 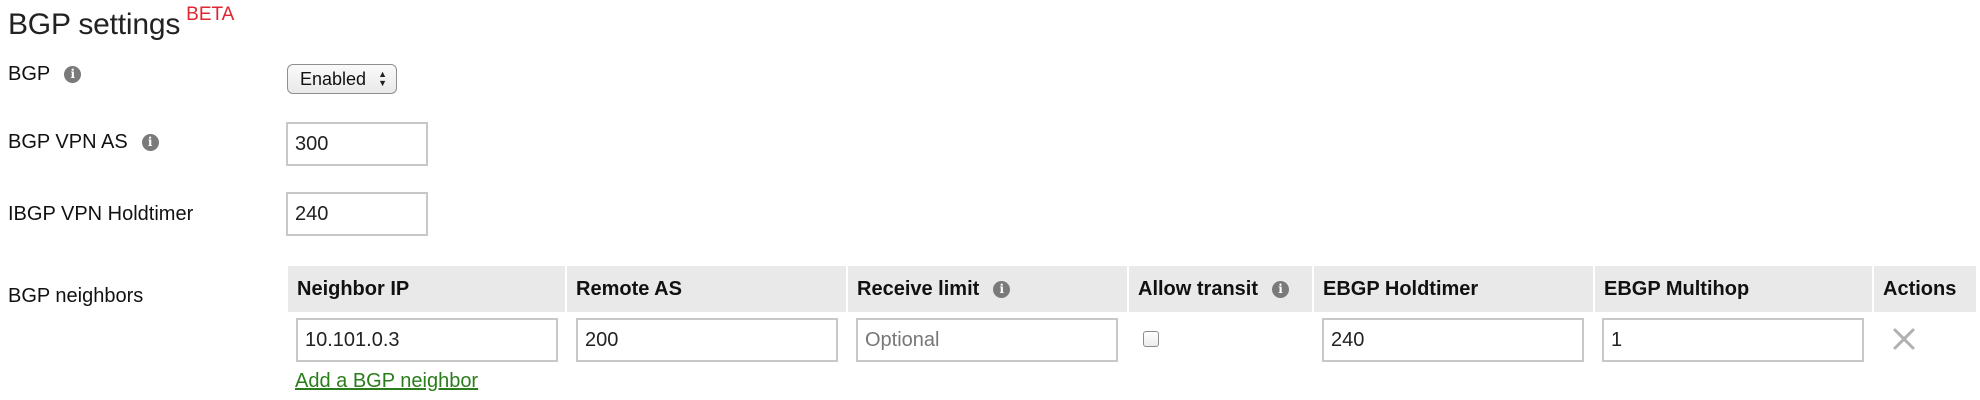 I want to click on column-header-actions: Actions, so click(x=1925, y=289).